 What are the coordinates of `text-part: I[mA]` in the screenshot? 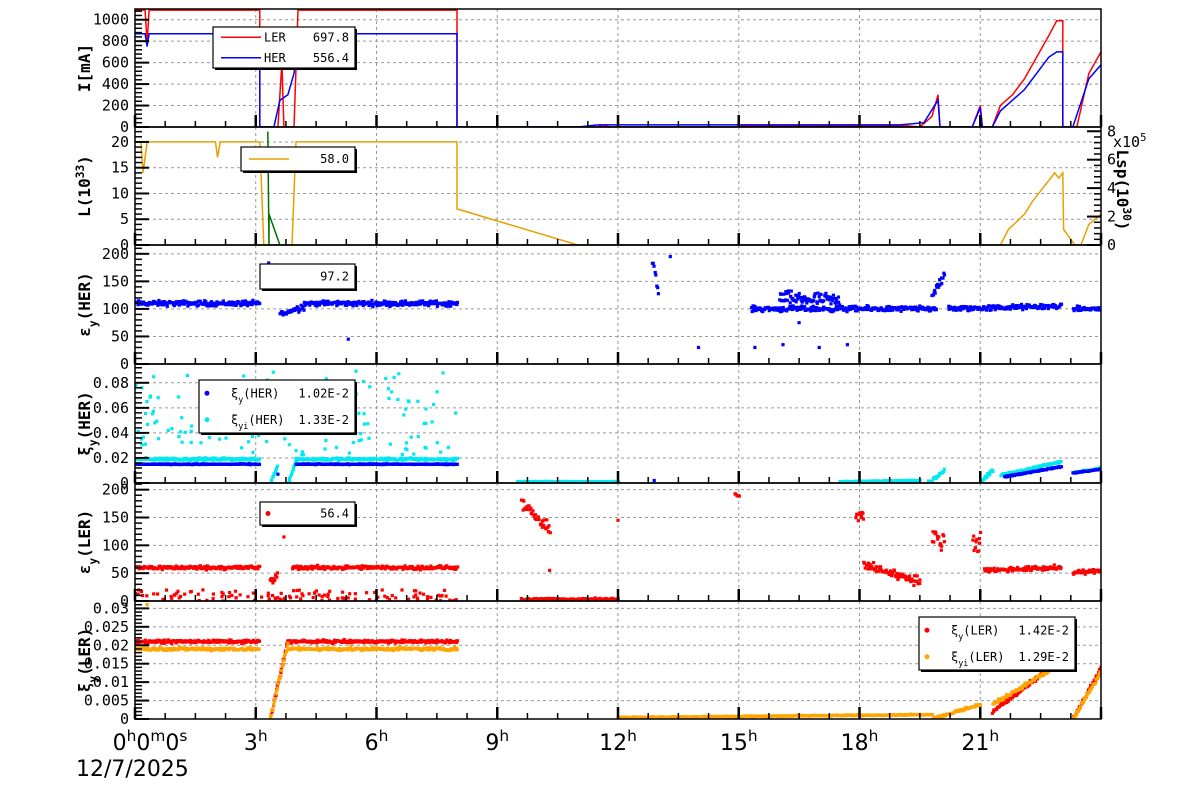 It's located at (84, 68).